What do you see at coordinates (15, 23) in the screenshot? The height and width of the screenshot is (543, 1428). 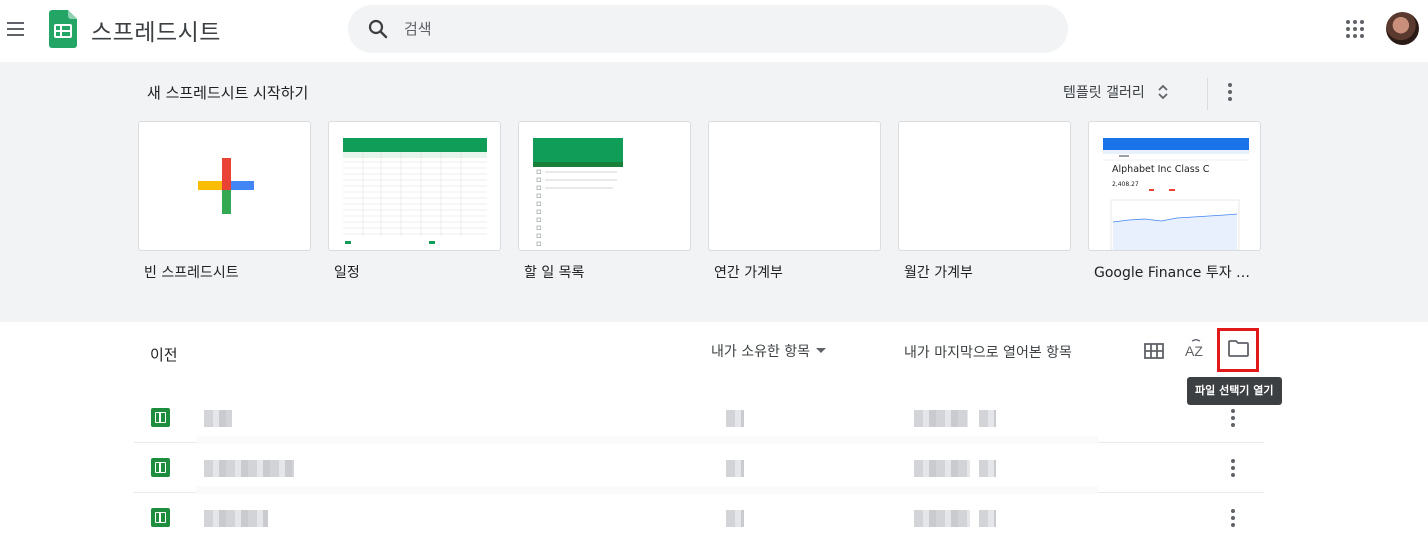 I see `menu-icon` at bounding box center [15, 23].